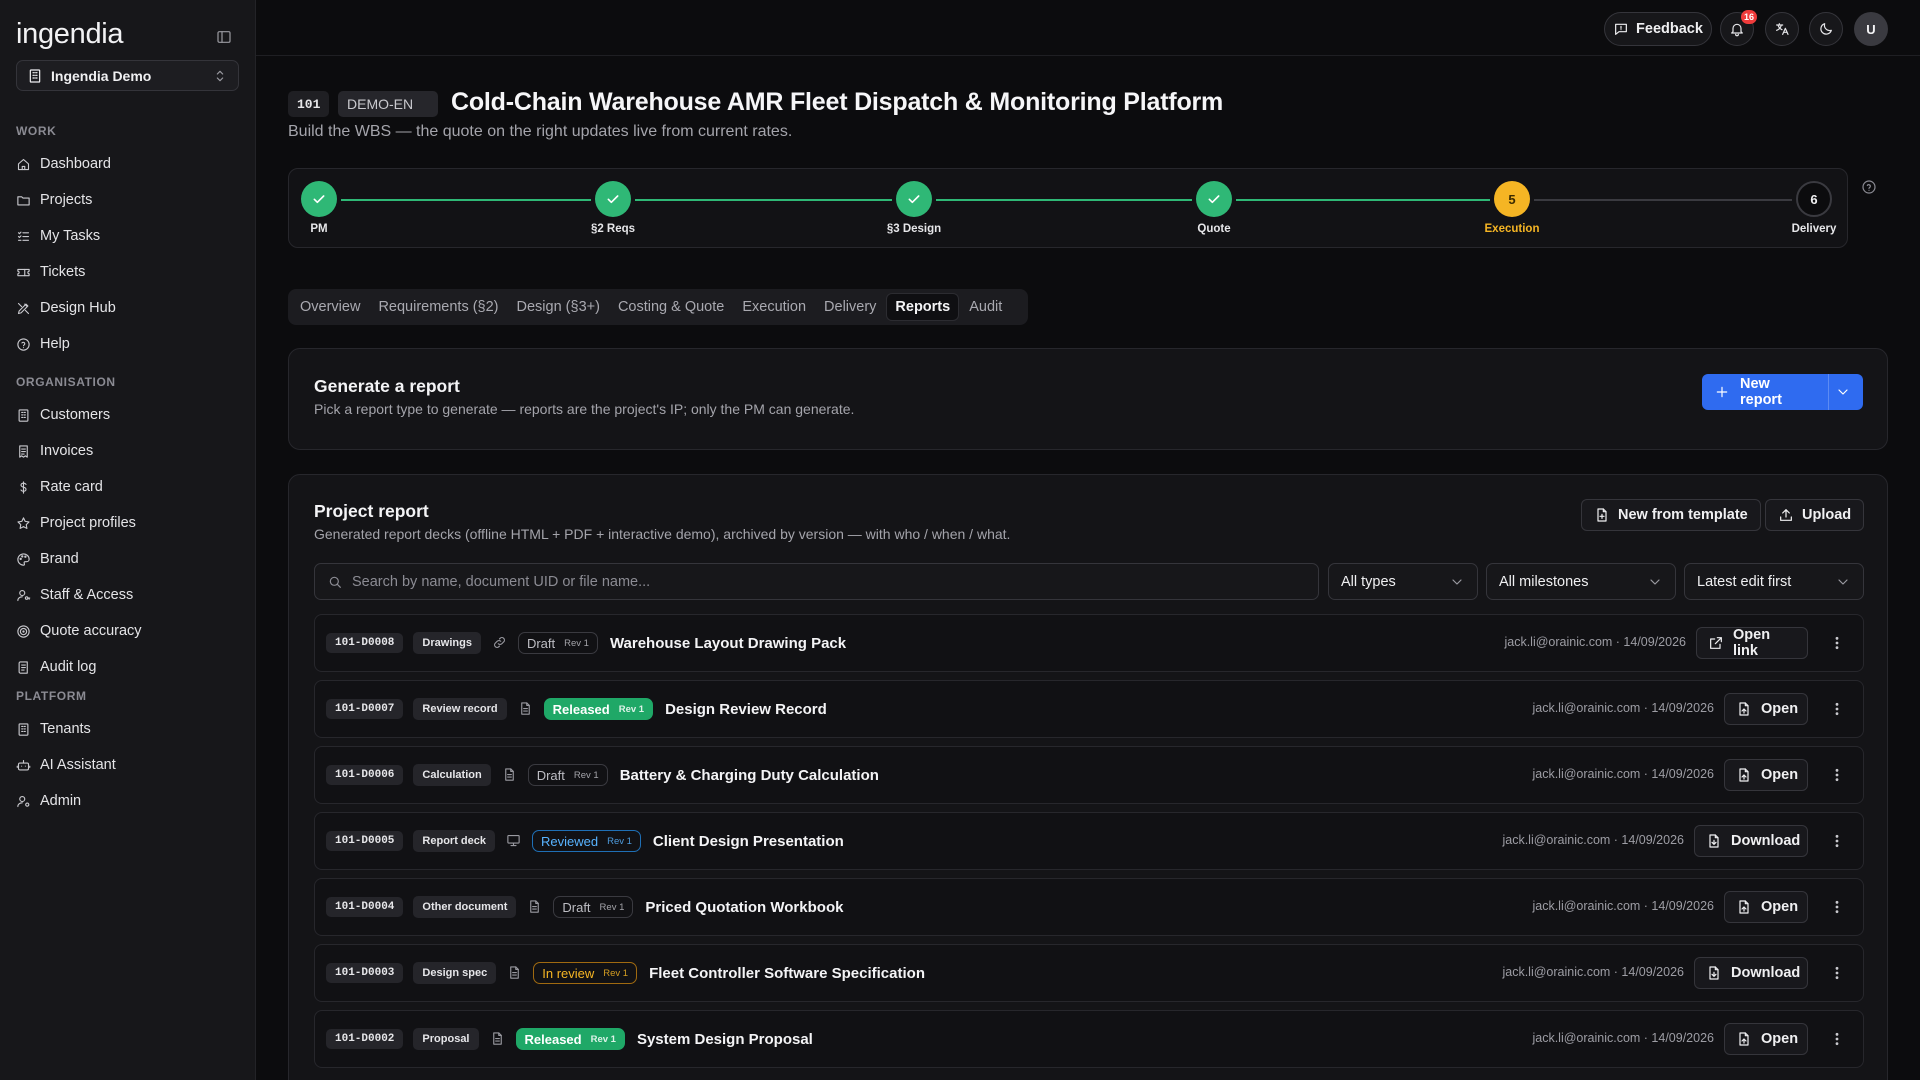  Describe the element at coordinates (23, 451) in the screenshot. I see `receipt-icon` at that location.